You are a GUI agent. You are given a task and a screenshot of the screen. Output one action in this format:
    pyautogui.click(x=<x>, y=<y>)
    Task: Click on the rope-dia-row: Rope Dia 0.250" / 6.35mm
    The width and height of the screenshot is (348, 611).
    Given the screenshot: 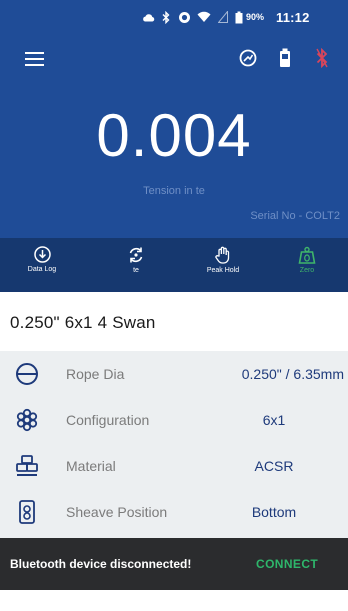 What is the action you would take?
    pyautogui.click(x=174, y=374)
    